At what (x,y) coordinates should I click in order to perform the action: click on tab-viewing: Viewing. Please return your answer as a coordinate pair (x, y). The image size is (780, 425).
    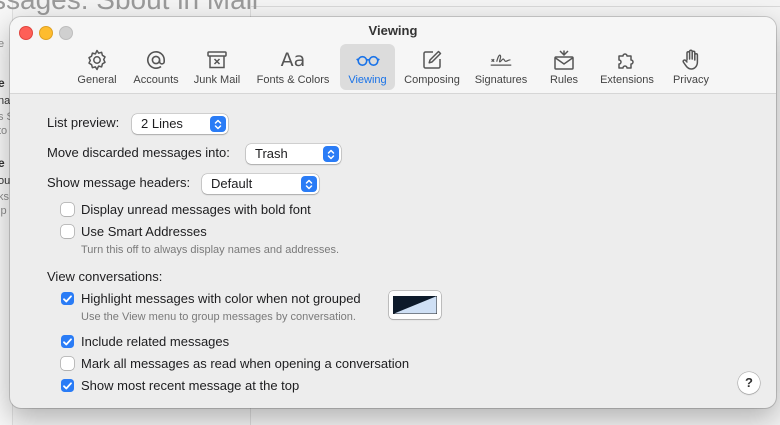
    Looking at the image, I should click on (367, 67).